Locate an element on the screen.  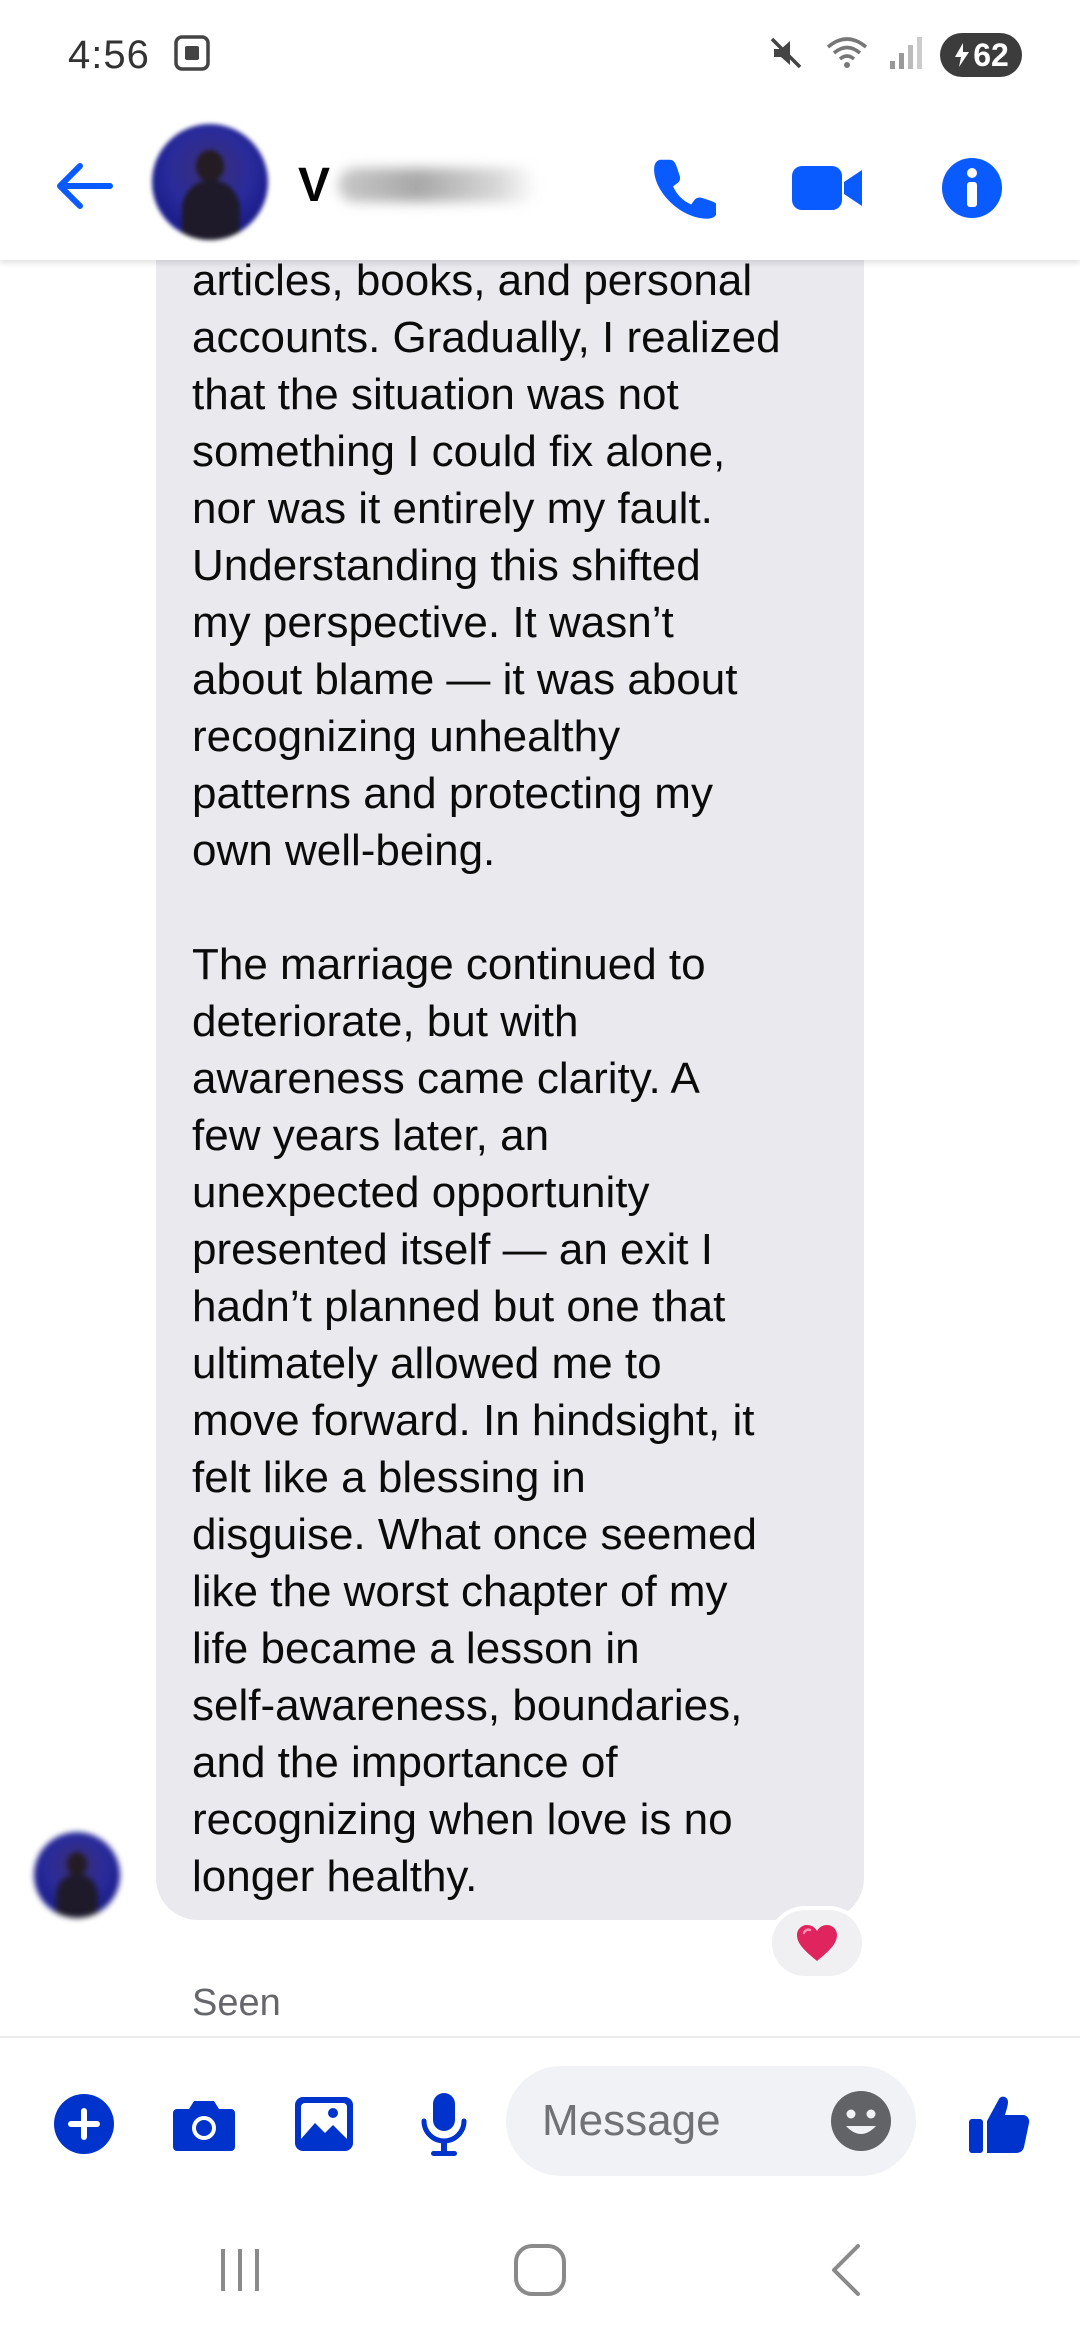
recent-apps-button is located at coordinates (240, 2270).